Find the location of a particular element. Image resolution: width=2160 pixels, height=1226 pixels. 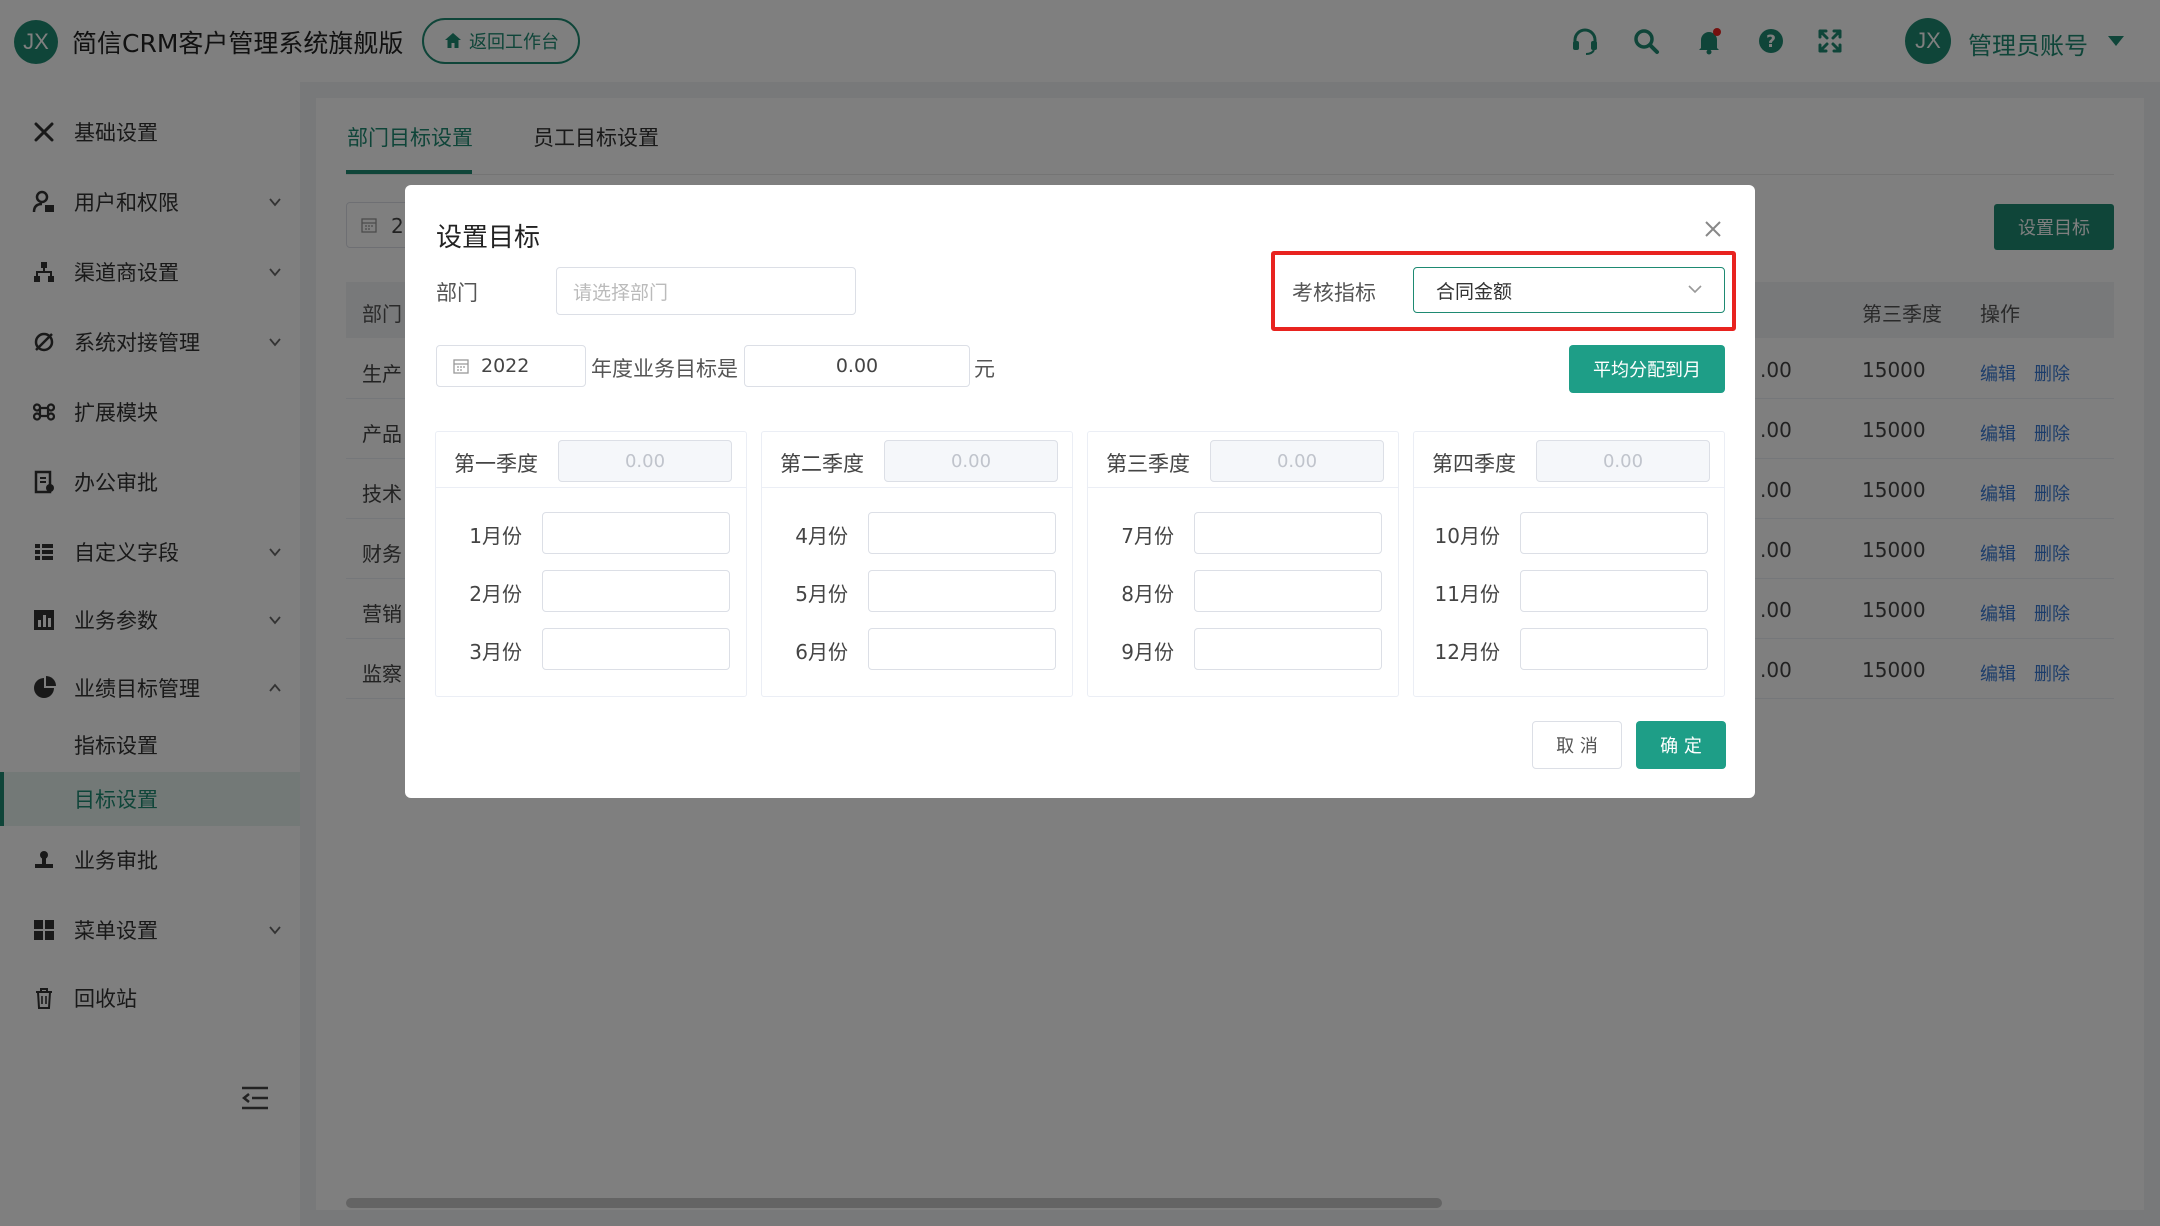

quarter-card: 第三季度 0.00 7月份 8月份 9月份 is located at coordinates (1243, 564).